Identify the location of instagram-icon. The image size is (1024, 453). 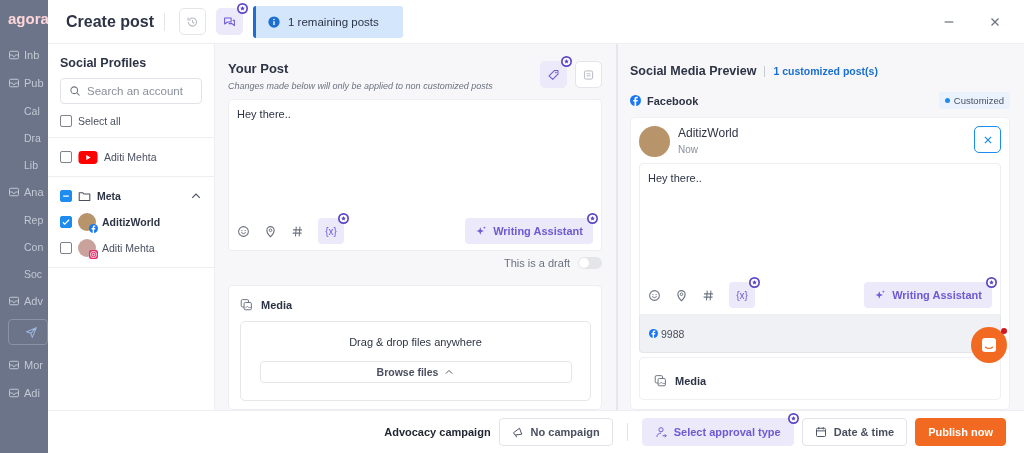
(93, 254).